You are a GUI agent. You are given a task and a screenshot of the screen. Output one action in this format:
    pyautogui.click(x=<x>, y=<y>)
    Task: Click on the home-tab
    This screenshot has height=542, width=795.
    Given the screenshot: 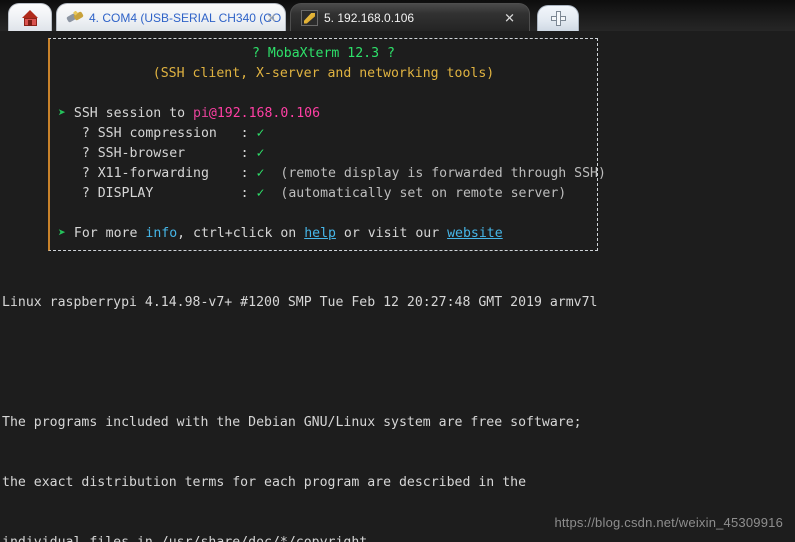 What is the action you would take?
    pyautogui.click(x=30, y=17)
    